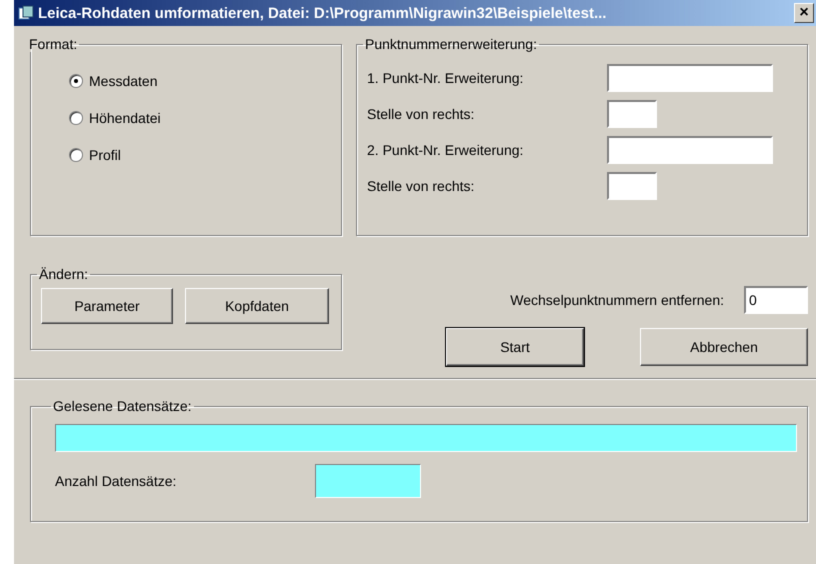 The height and width of the screenshot is (564, 816). I want to click on app-icon, so click(26, 13).